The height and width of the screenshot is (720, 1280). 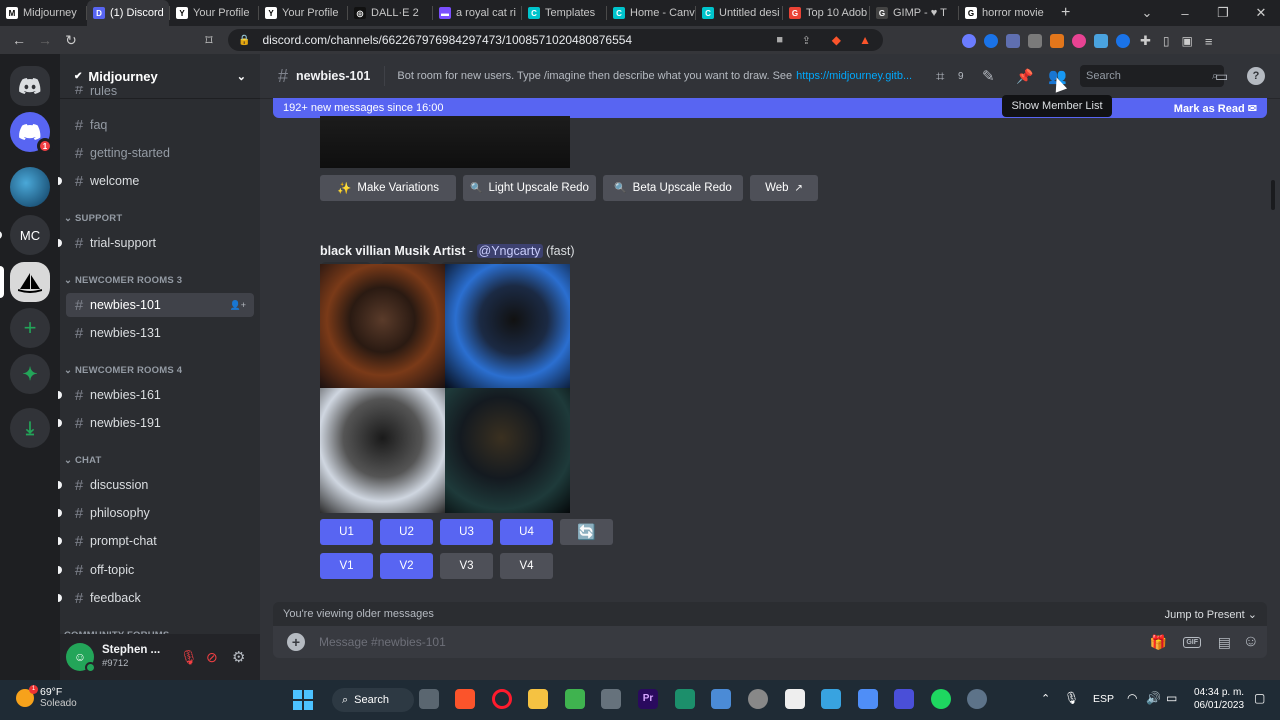 I want to click on channel-item: # newbies-191, so click(x=160, y=423).